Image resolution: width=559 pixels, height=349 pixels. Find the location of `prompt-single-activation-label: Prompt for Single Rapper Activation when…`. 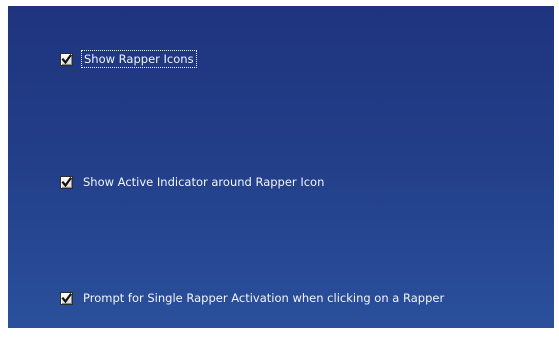

prompt-single-activation-label: Prompt for Single Rapper Activation when… is located at coordinates (263, 298).